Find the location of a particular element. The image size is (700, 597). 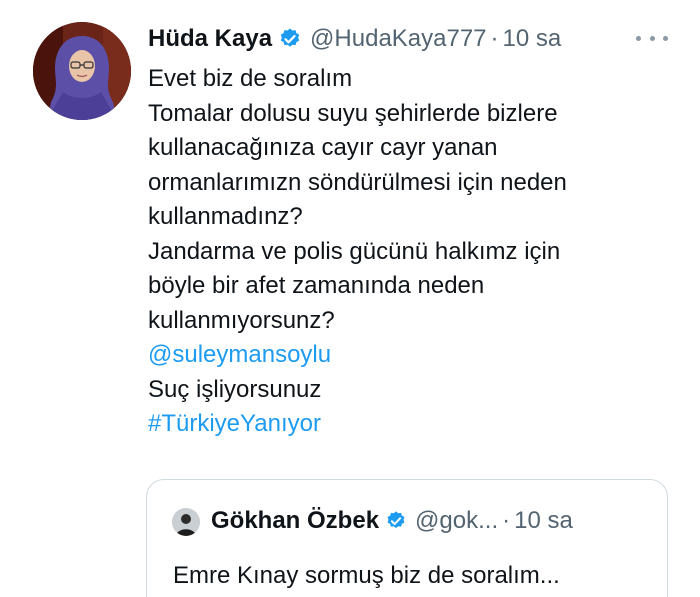

hashtag-link: #TürkiyeYanıyor is located at coordinates (408, 424).